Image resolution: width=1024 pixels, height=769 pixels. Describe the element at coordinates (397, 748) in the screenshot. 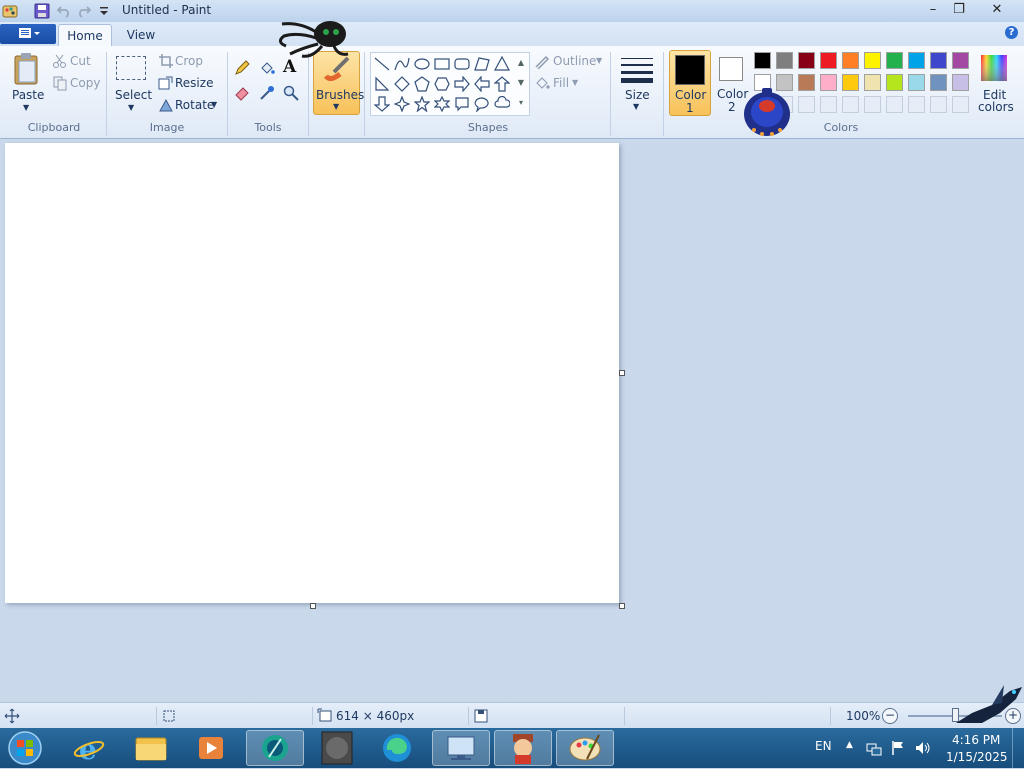

I see `taskbar-edge` at that location.